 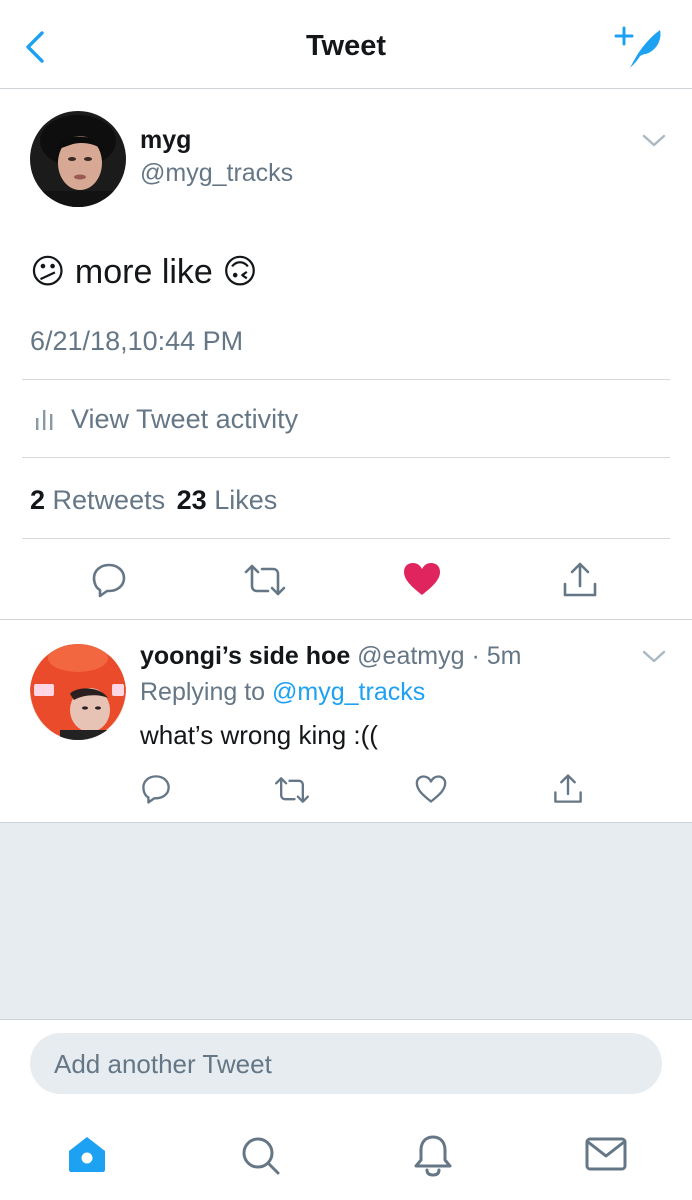 I want to click on reply-time: 5m, so click(x=504, y=656).